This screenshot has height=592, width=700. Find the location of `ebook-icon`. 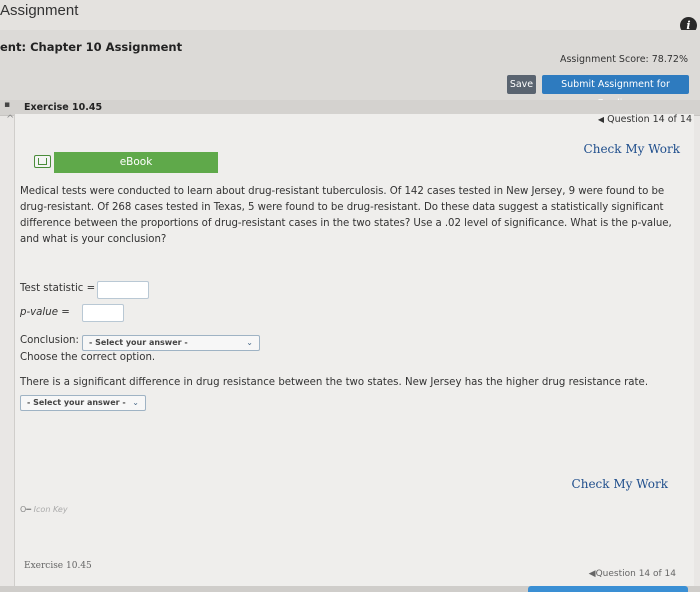

ebook-icon is located at coordinates (42, 161).